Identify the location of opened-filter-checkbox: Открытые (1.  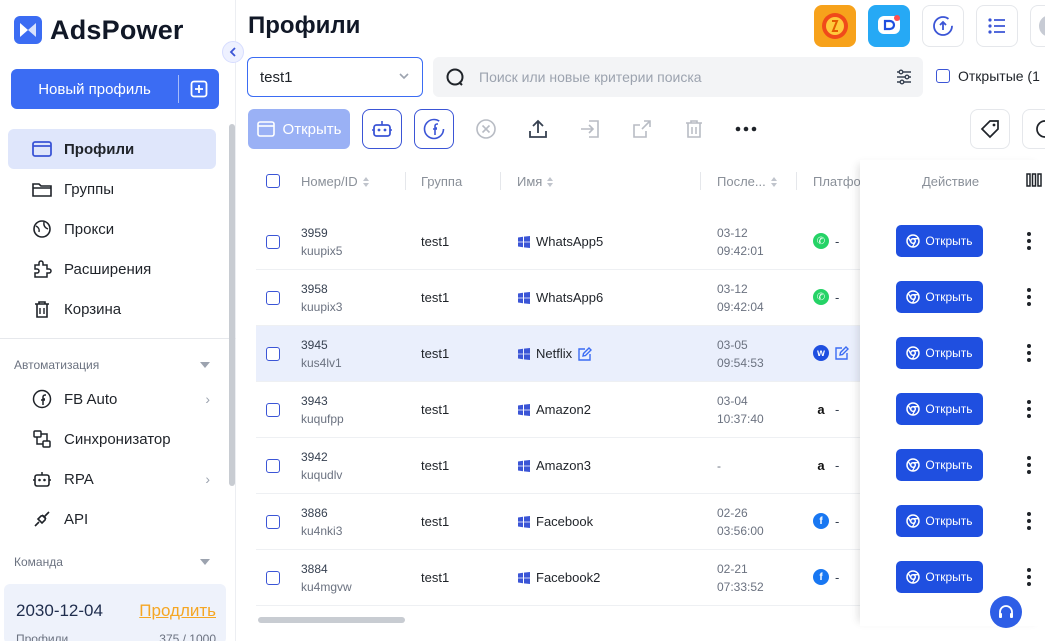
(988, 76).